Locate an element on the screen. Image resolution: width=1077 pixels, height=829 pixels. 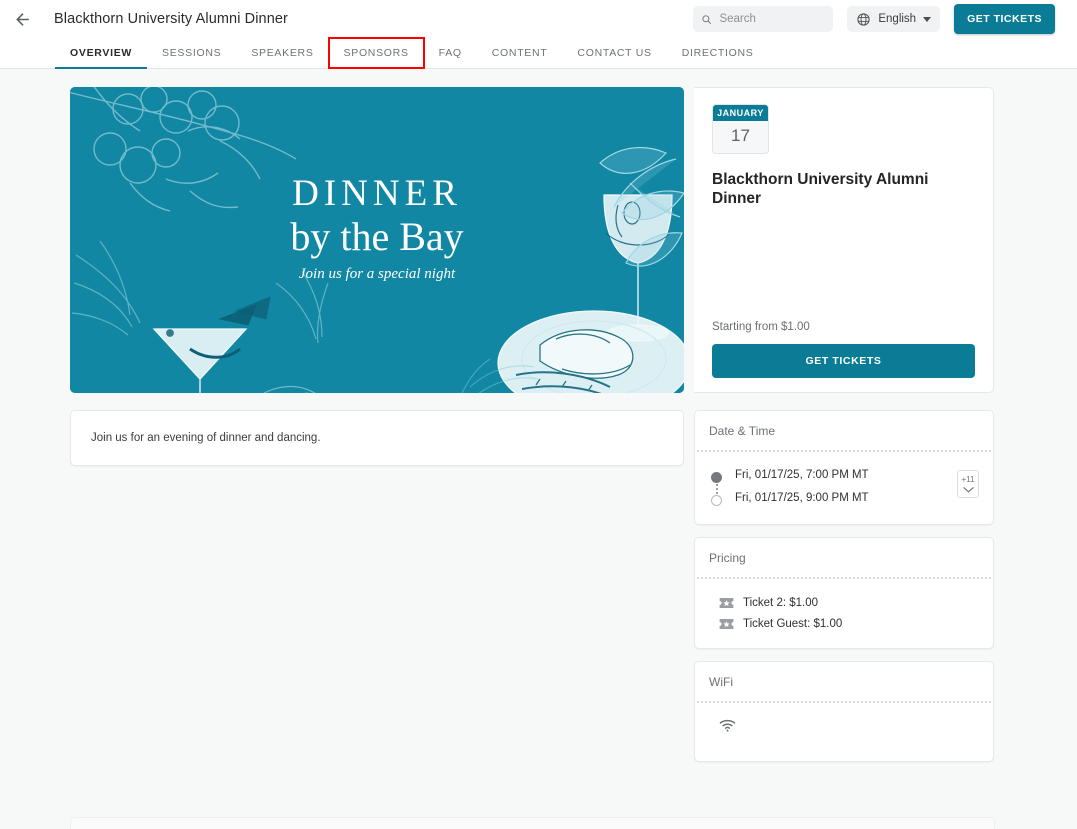
timeline-rail is located at coordinates (716, 488).